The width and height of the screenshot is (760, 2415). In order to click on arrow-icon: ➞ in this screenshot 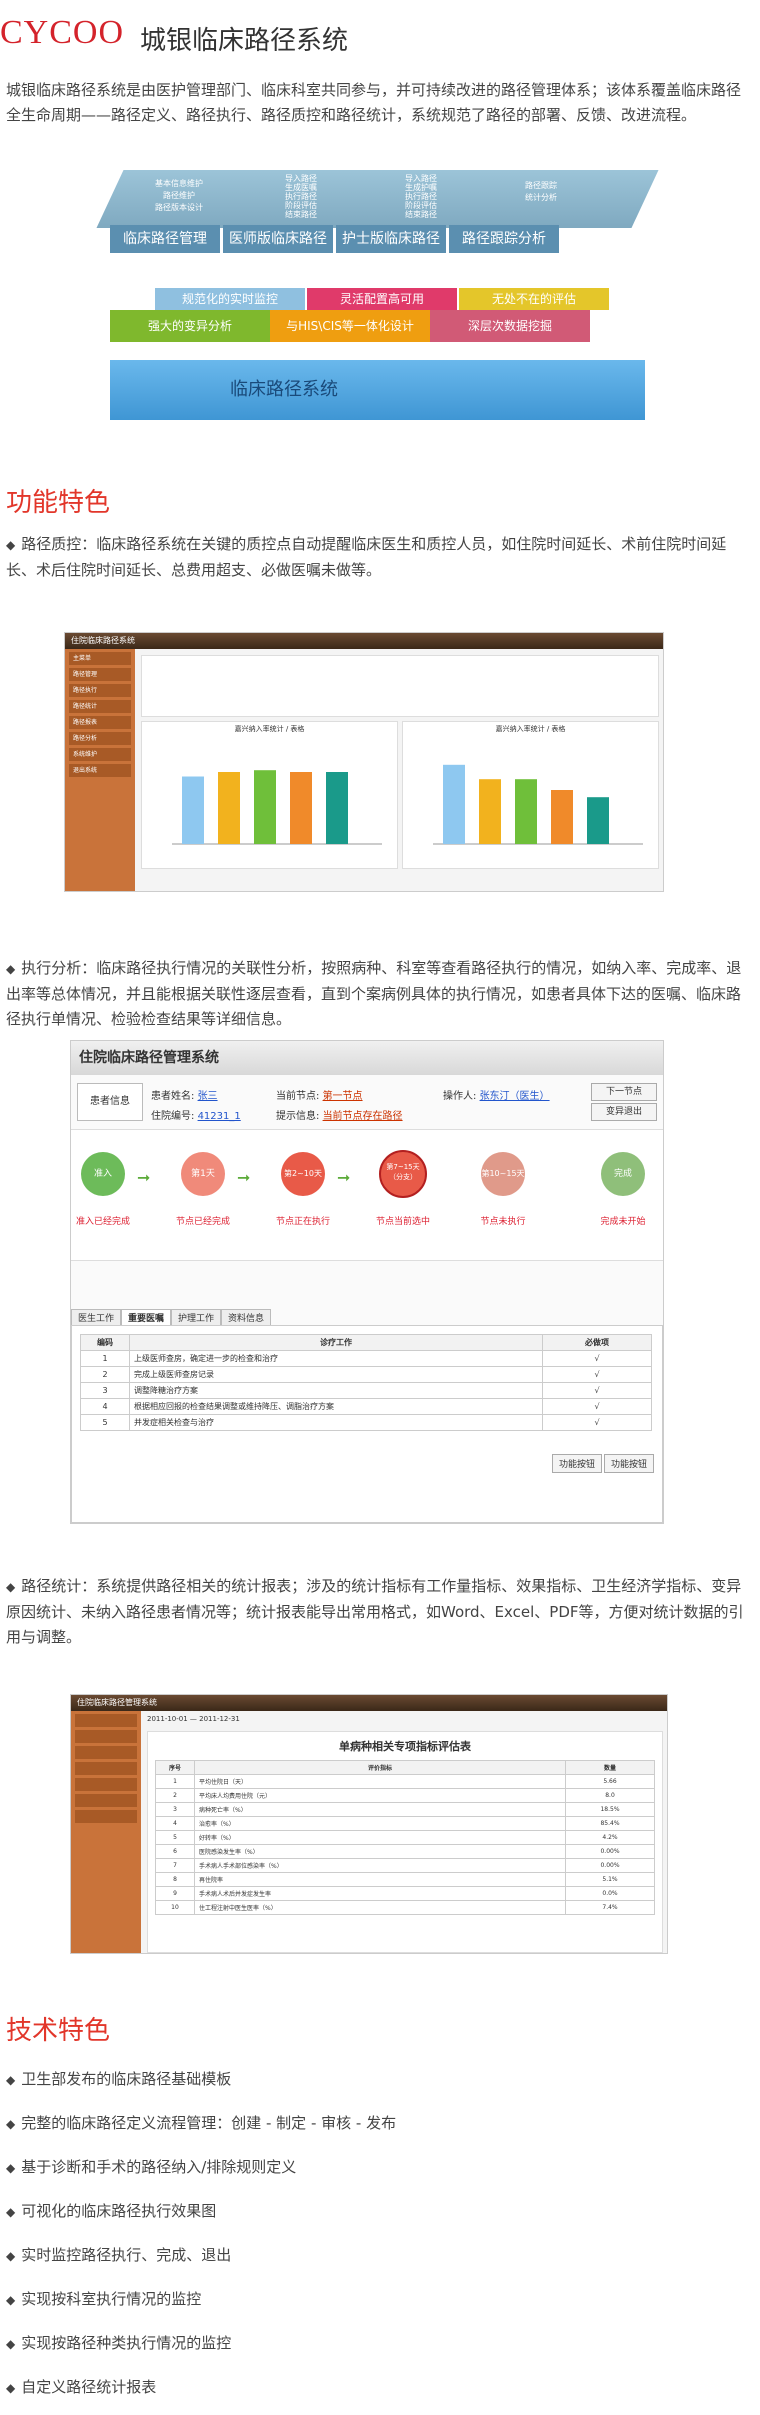, I will do `click(244, 1177)`.